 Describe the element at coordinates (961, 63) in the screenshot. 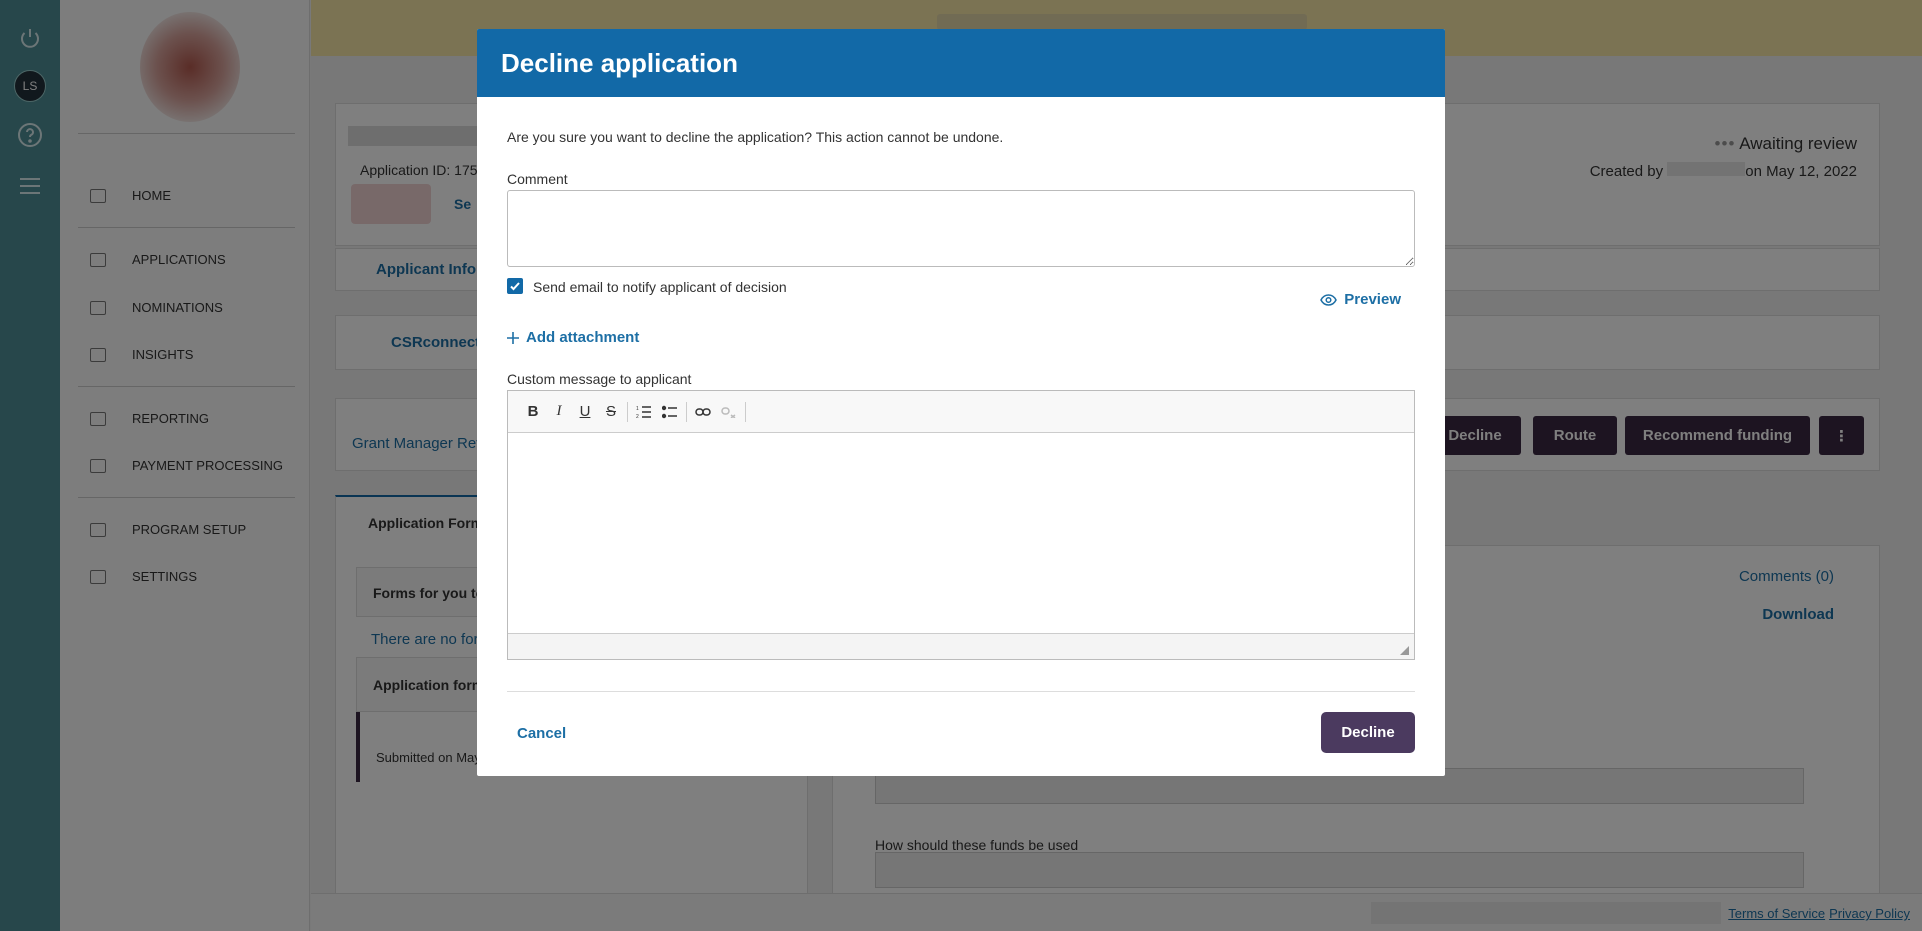

I see `dialog-title: Decline application` at that location.